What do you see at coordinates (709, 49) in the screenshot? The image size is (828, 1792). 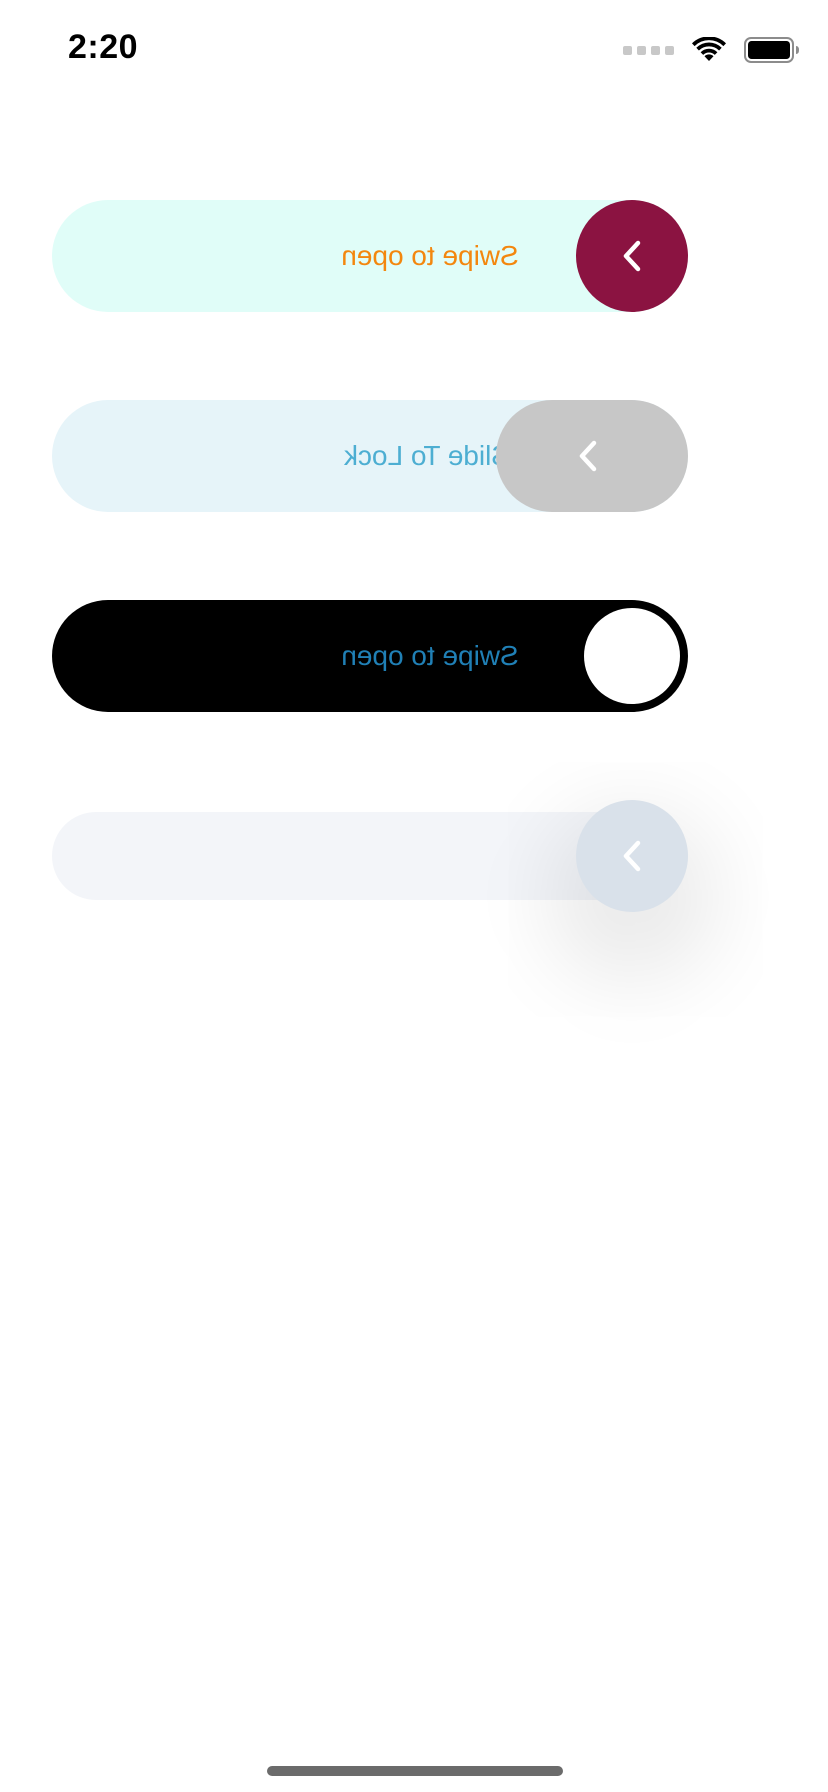 I see `wifi-icon` at bounding box center [709, 49].